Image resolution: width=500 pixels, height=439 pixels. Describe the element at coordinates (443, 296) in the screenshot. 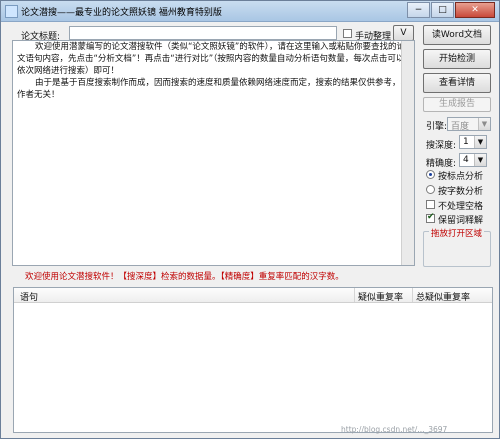

I see `column-header-total-similarity: 总疑似重复率` at that location.